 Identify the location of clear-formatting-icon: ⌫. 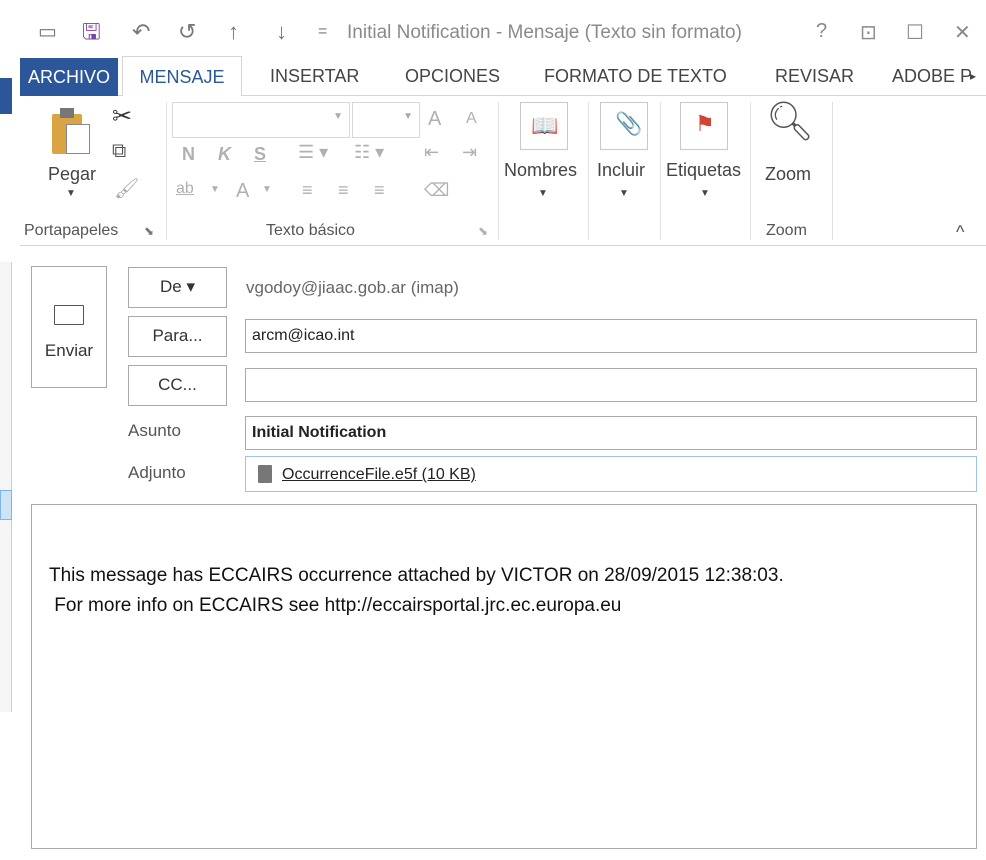
(436, 190).